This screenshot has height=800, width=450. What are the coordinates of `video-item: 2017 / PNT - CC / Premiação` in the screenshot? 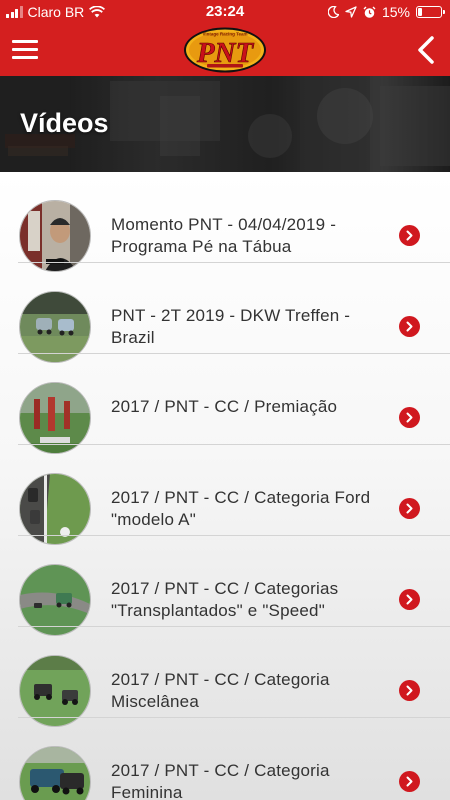 It's located at (225, 404).